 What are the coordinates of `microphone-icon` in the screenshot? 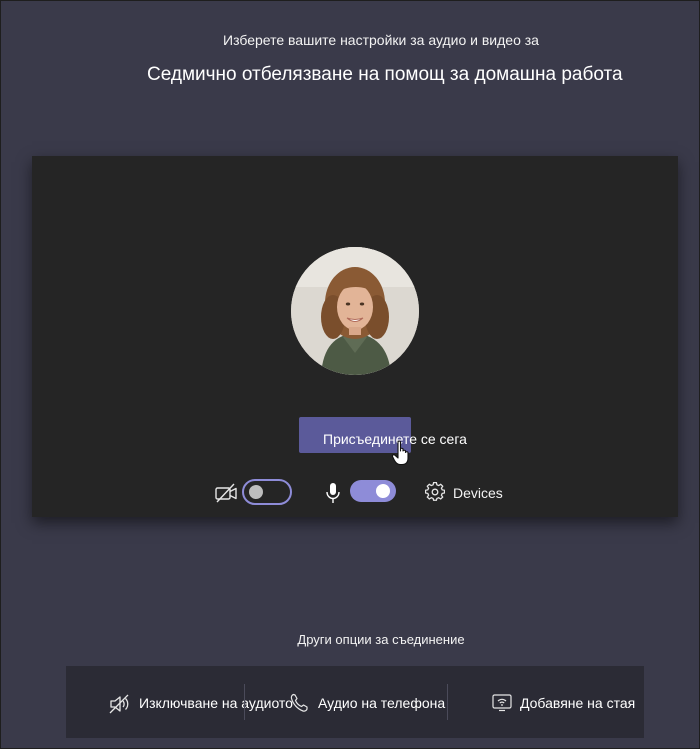 It's located at (333, 493).